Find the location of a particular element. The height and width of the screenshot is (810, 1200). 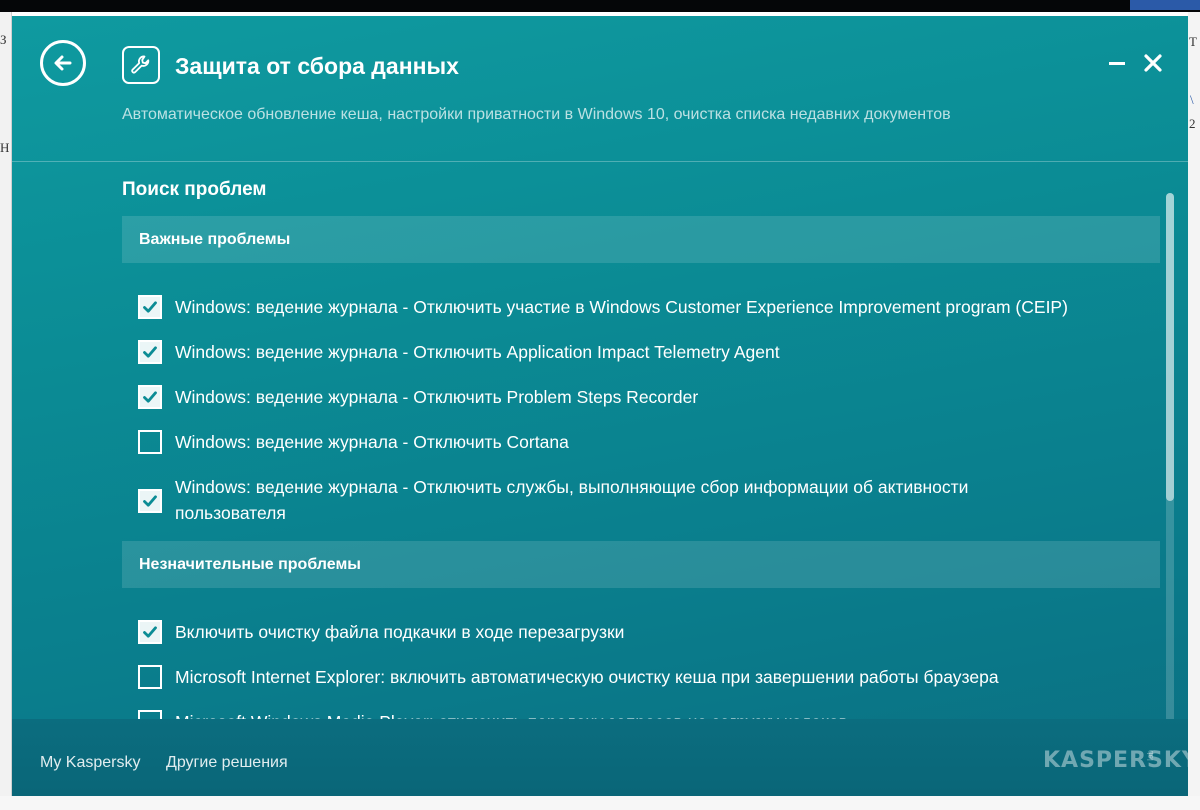

group-title: Незначительные проблемы is located at coordinates (250, 564).